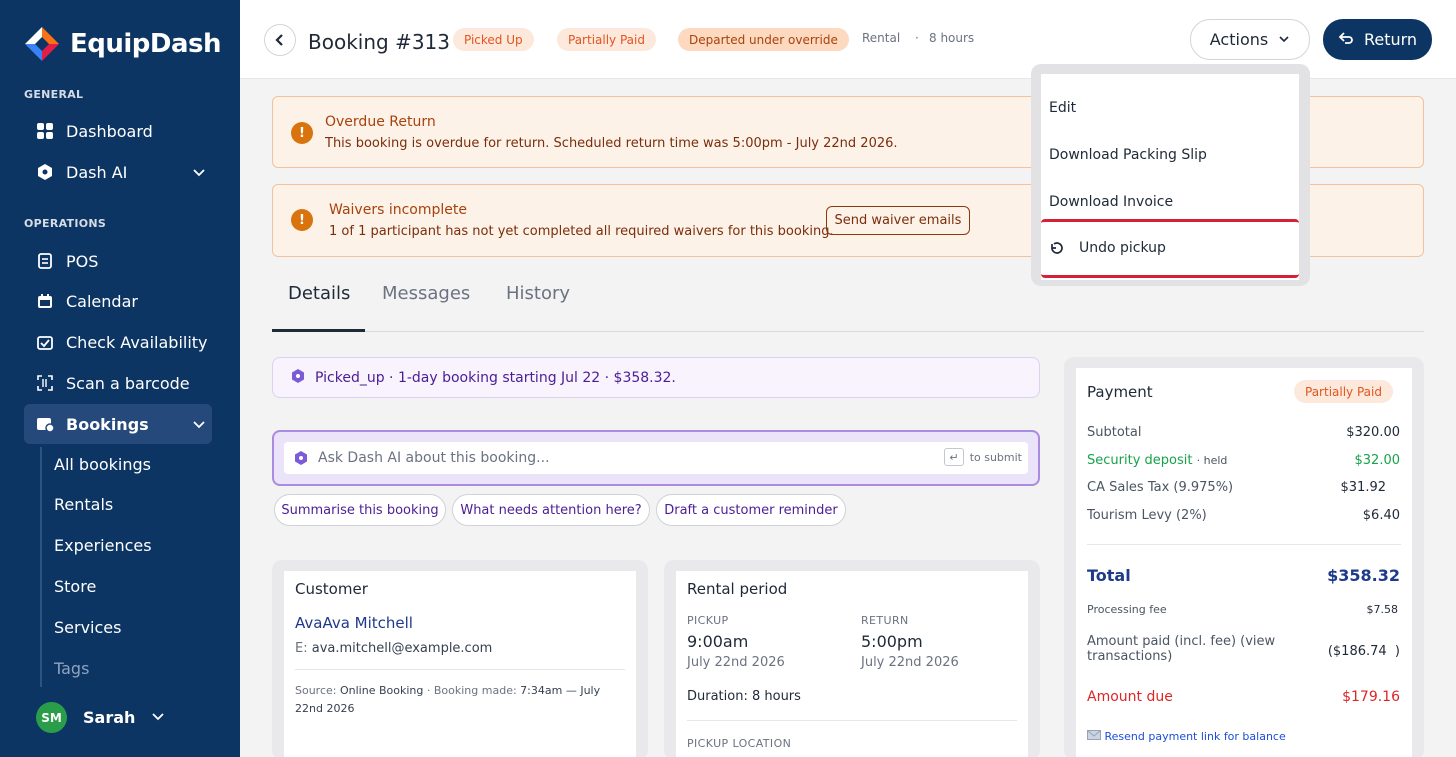 The height and width of the screenshot is (757, 1456). What do you see at coordinates (45, 261) in the screenshot?
I see `receipt-icon` at bounding box center [45, 261].